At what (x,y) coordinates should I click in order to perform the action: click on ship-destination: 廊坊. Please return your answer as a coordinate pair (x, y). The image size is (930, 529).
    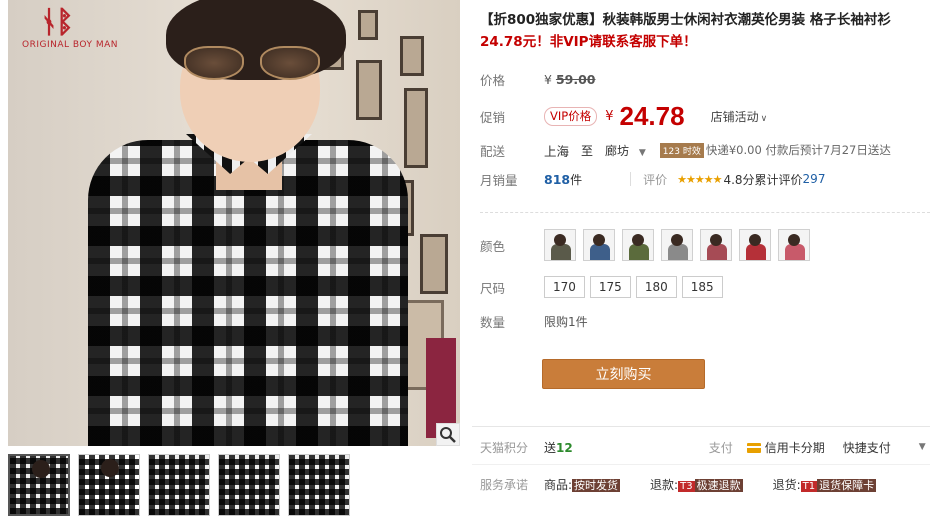
    Looking at the image, I should click on (617, 150).